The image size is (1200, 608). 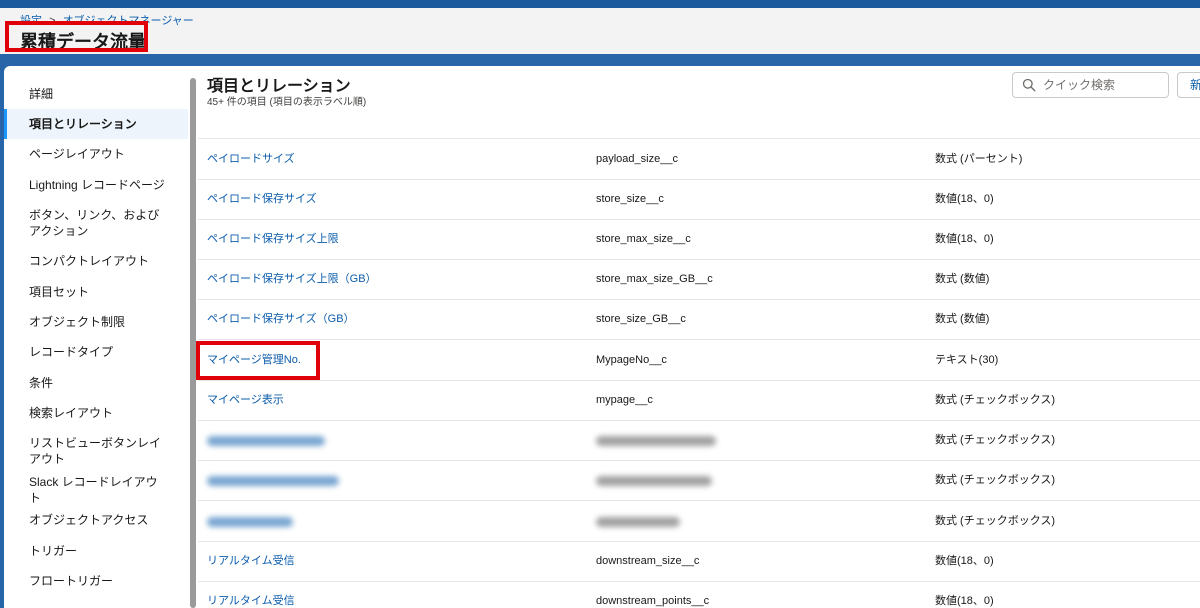 What do you see at coordinates (967, 360) in the screenshot?
I see `field-data-type: テキスト(30)` at bounding box center [967, 360].